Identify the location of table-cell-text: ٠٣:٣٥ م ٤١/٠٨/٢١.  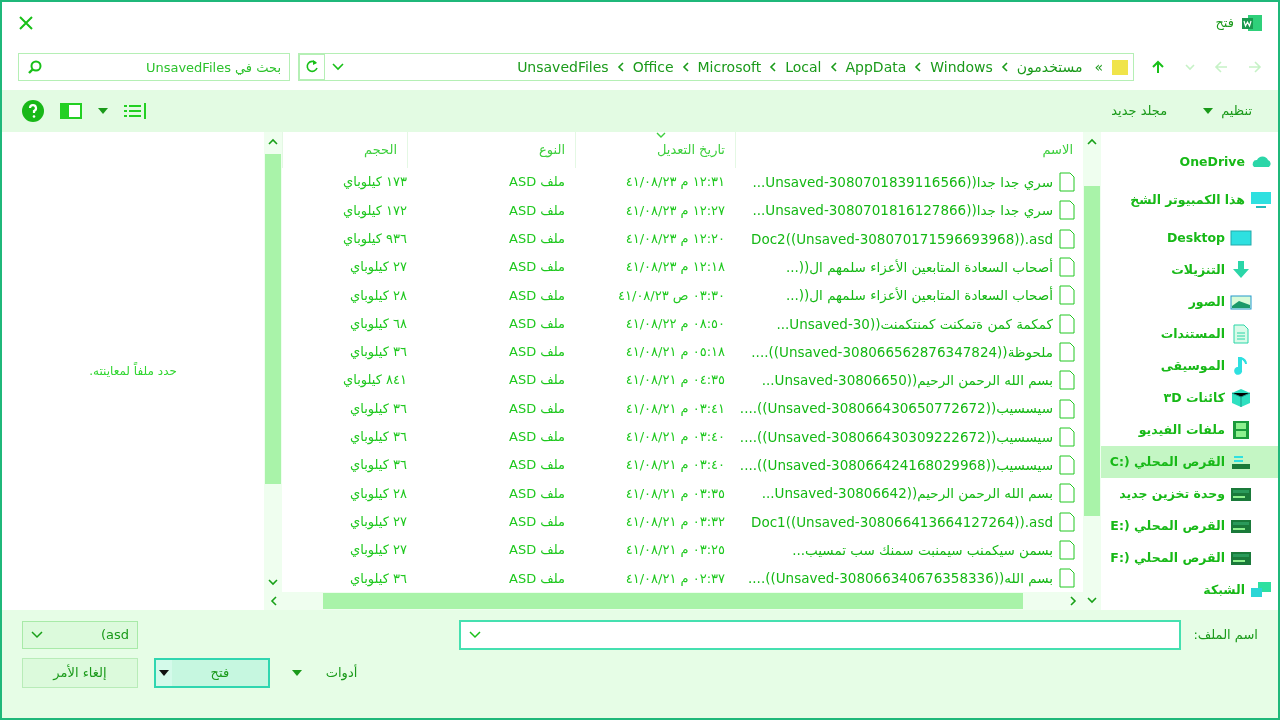
(675, 493).